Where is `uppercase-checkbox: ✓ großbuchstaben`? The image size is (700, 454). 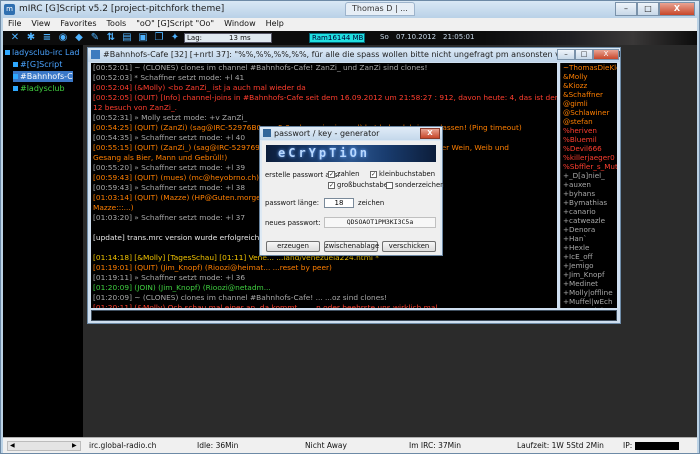 uppercase-checkbox: ✓ großbuchstaben is located at coordinates (360, 185).